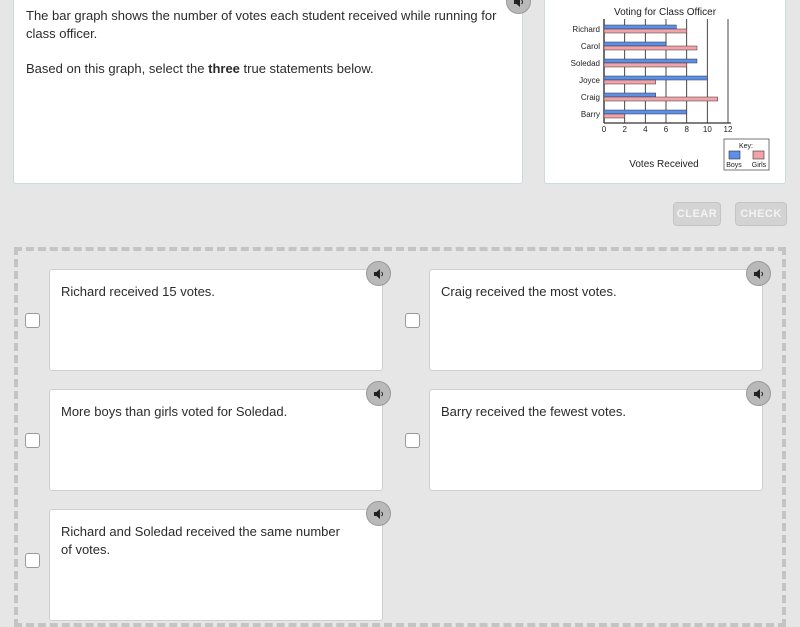 The image size is (800, 627). I want to click on x-tick-label: 12, so click(728, 129).